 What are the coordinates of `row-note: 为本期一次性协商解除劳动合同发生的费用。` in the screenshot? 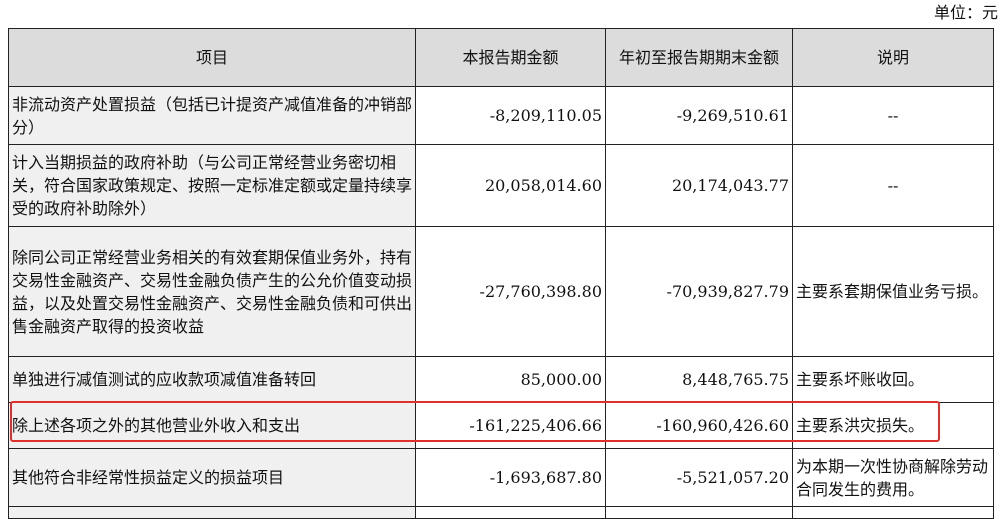 It's located at (893, 477).